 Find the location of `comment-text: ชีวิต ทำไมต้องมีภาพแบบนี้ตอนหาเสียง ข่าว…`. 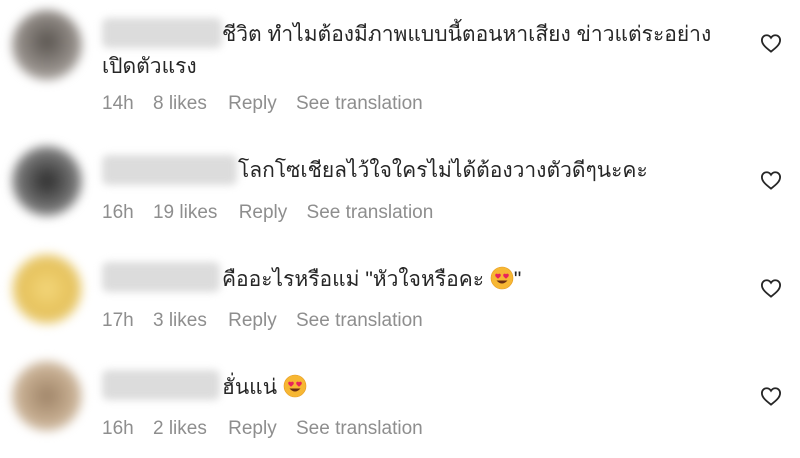

comment-text: ชีวิต ทำไมต้องมีภาพแบบนี้ตอนหาเสียง ข่าว… is located at coordinates (466, 35).